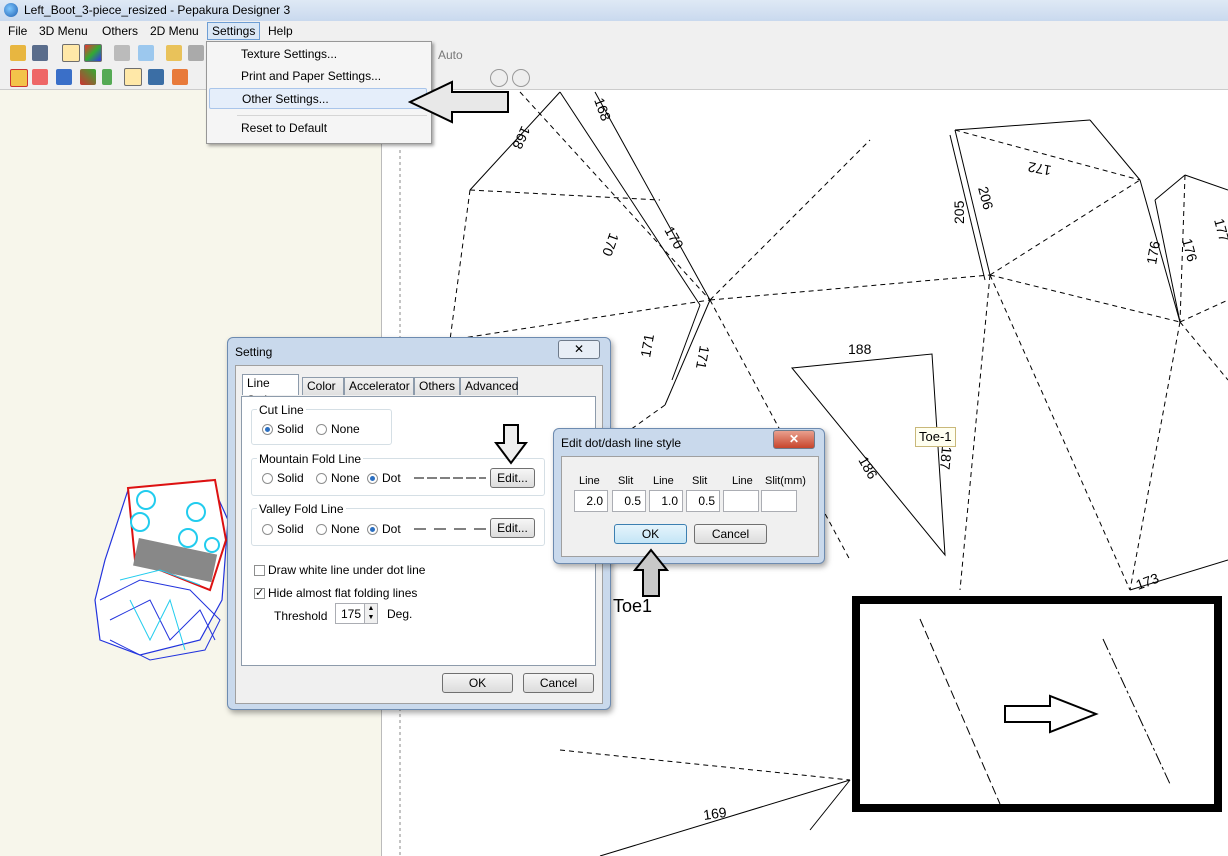 The width and height of the screenshot is (1228, 856). I want to click on cut-none-label: None, so click(345, 429).